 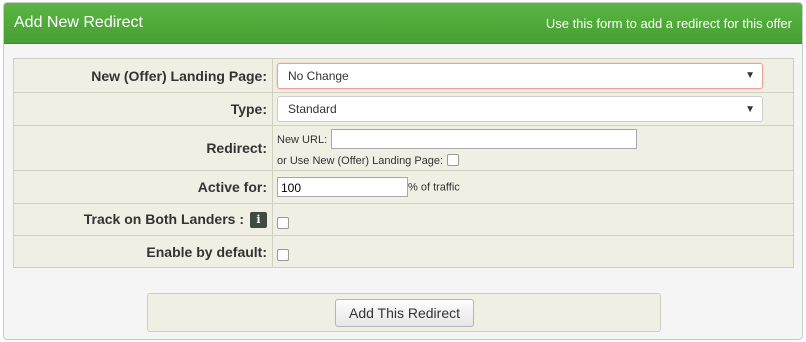 I want to click on active-for-label: Active for:, so click(x=143, y=187).